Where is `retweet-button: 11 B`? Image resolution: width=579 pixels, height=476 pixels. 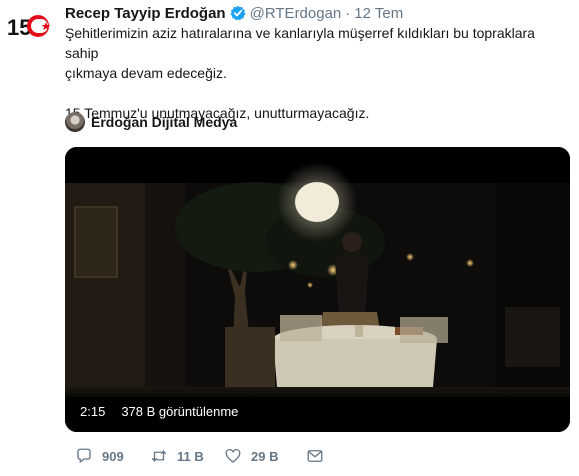
retweet-button: 11 B is located at coordinates (187, 456).